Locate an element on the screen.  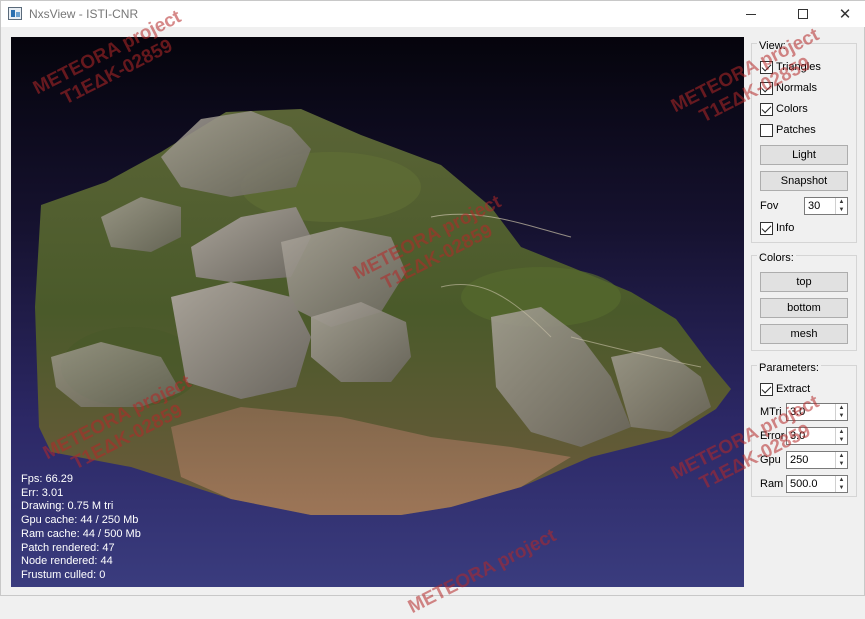
close-icon: ✕ is located at coordinates (845, 13).